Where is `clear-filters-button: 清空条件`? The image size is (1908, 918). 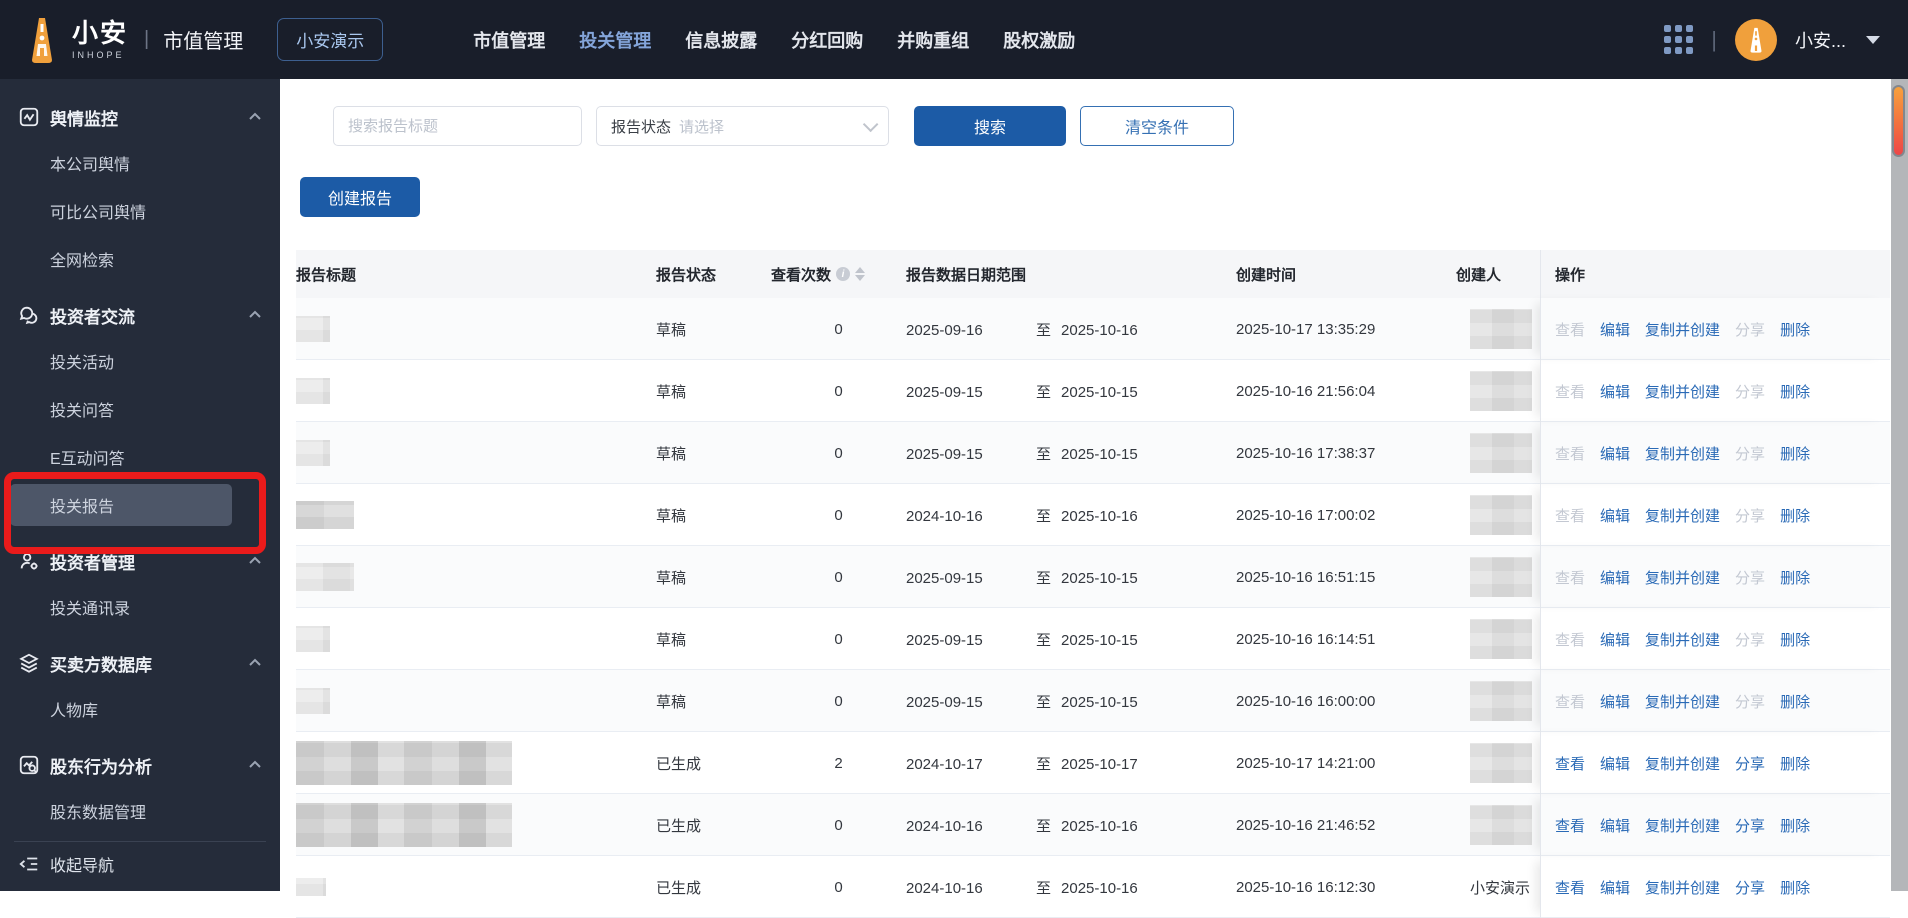 clear-filters-button: 清空条件 is located at coordinates (1157, 126).